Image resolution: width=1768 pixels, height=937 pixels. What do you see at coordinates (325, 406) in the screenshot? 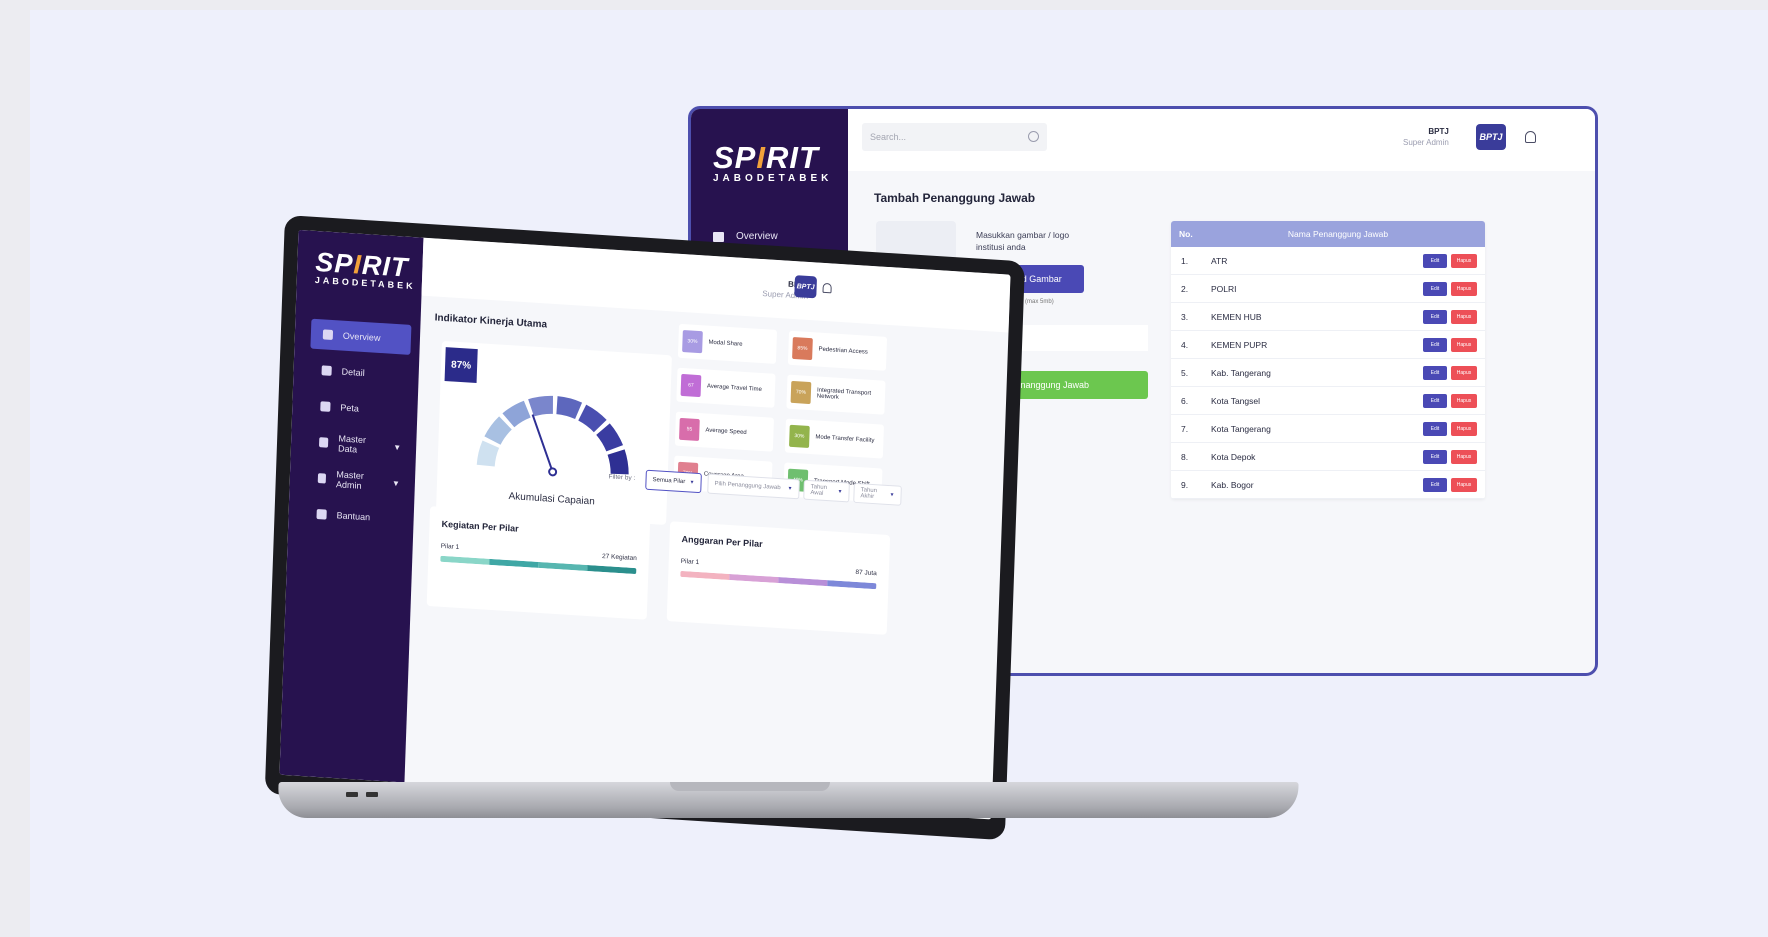
I see `map-icon` at bounding box center [325, 406].